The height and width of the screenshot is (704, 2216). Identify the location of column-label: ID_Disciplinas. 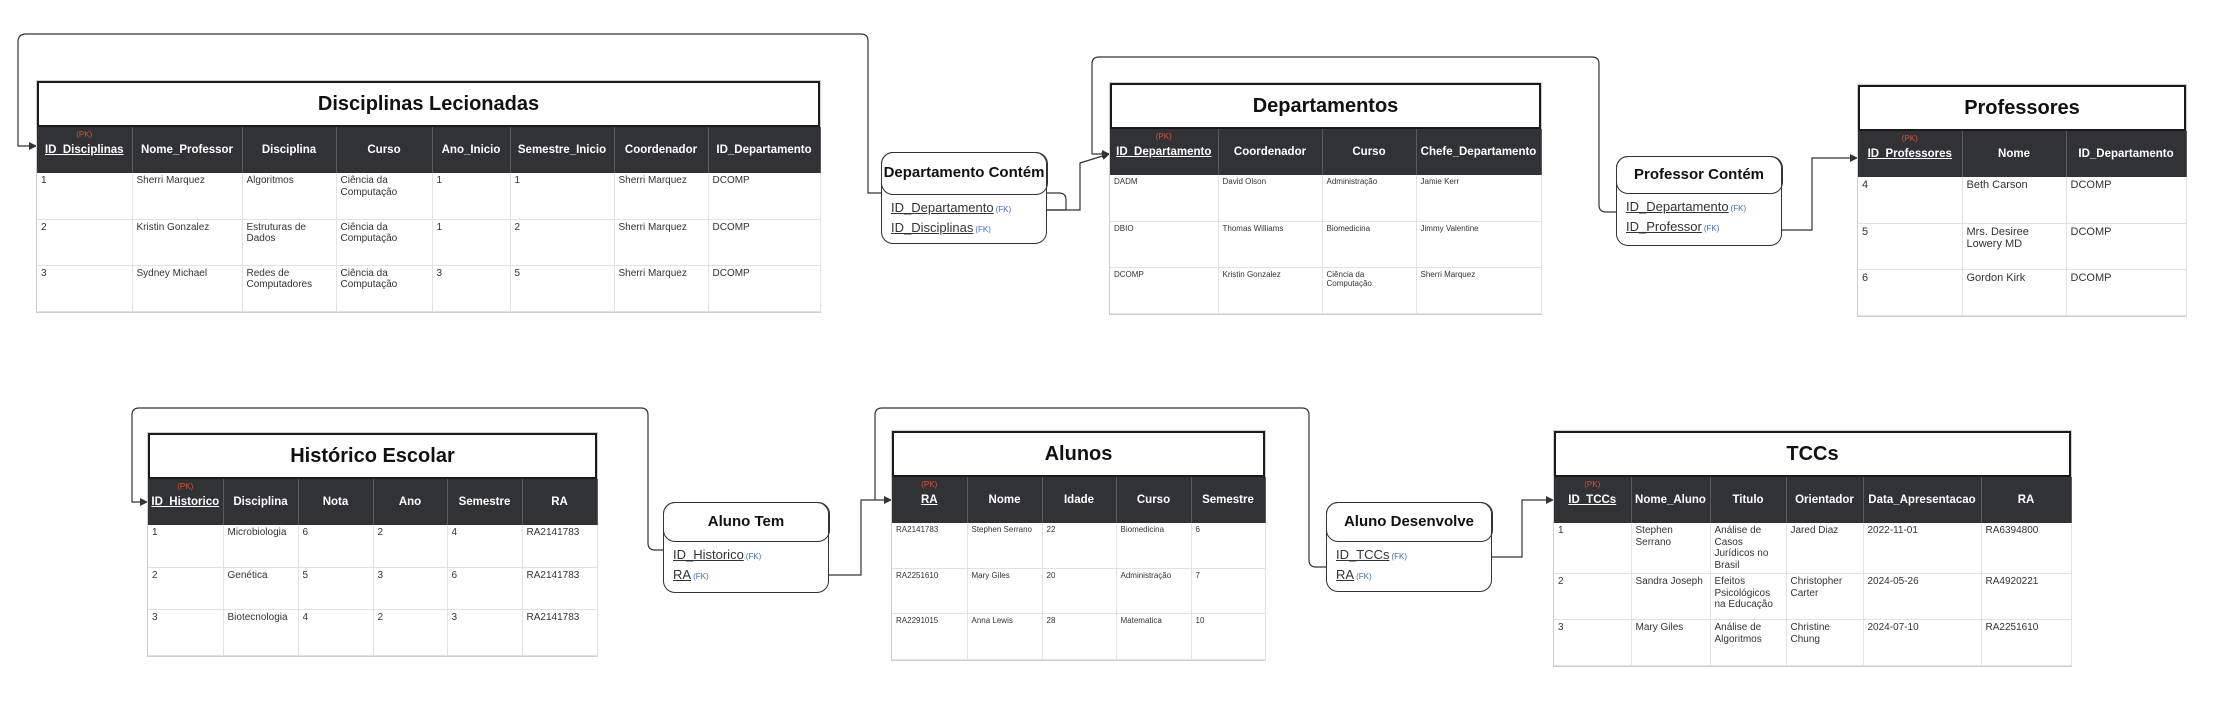
(84, 150).